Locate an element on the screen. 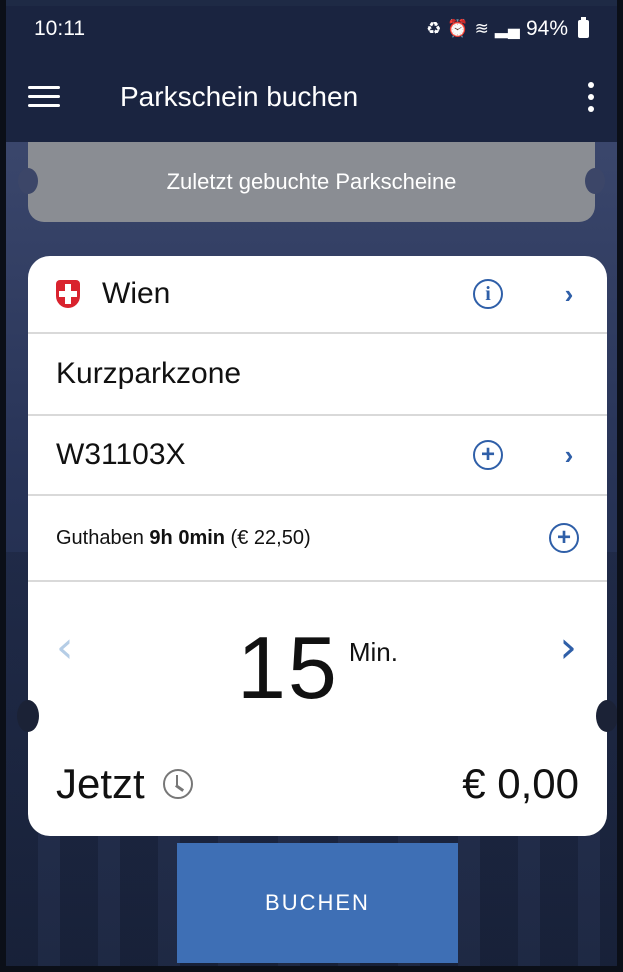 This screenshot has width=623, height=972. info-icon: i is located at coordinates (488, 294).